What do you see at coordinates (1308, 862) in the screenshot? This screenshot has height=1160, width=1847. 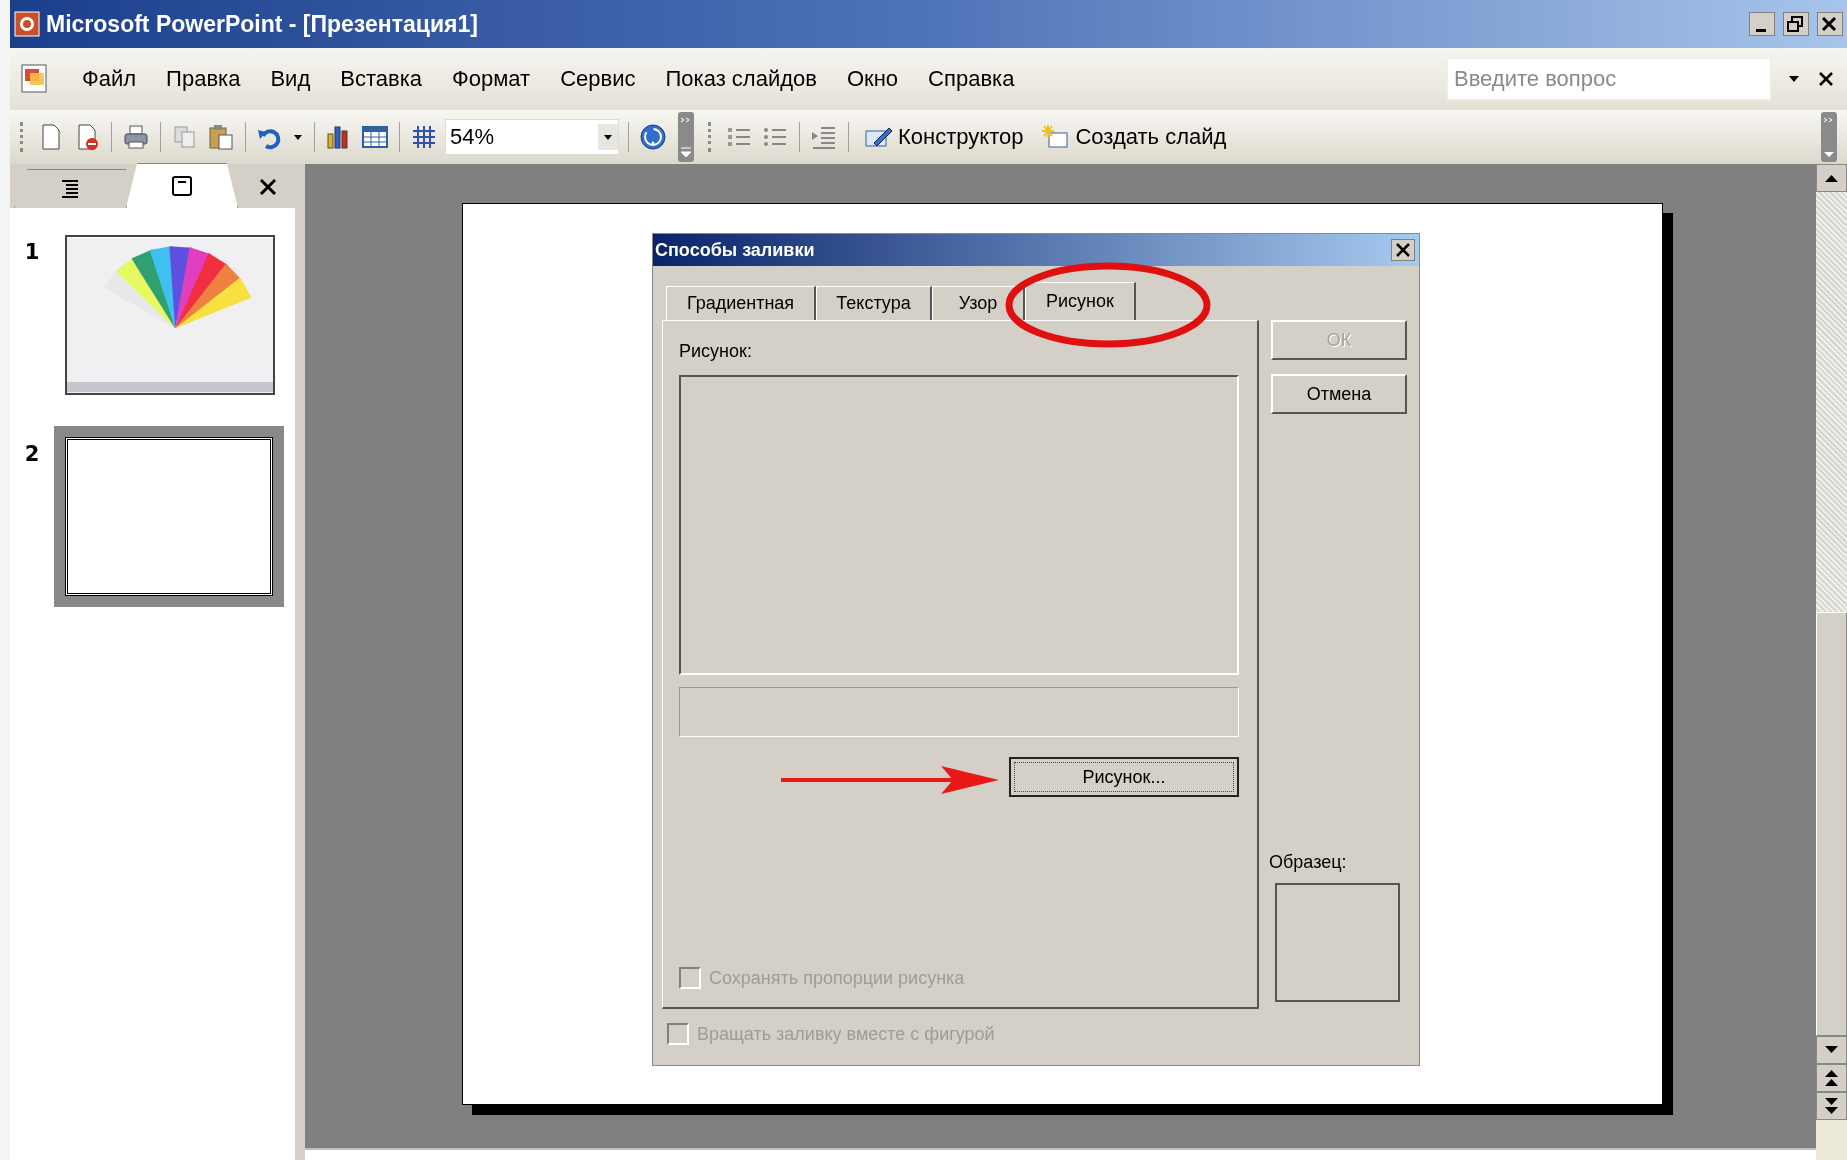 I see `sample-label: Образец:` at bounding box center [1308, 862].